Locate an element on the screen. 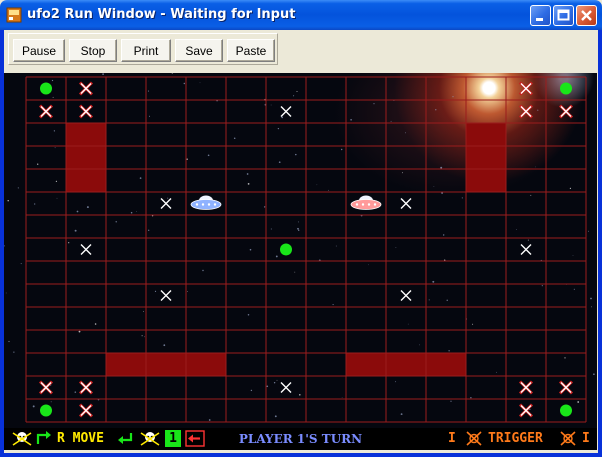  trigger-bracket-right: I is located at coordinates (586, 438).